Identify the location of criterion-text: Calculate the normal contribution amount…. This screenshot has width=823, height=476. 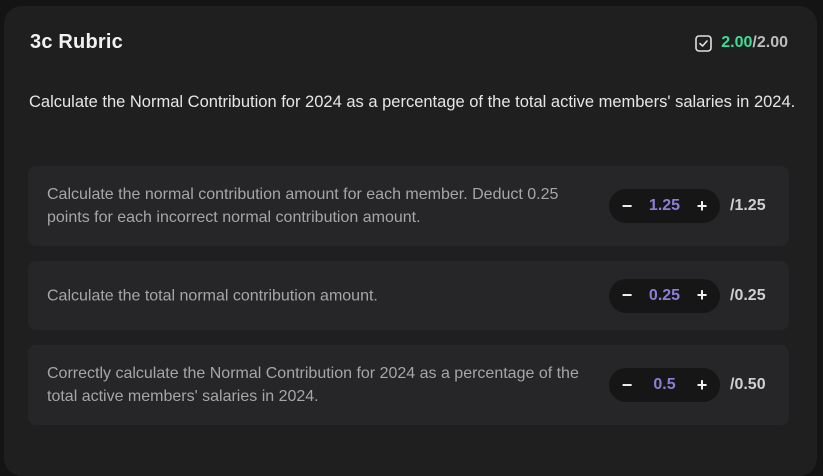
(303, 206).